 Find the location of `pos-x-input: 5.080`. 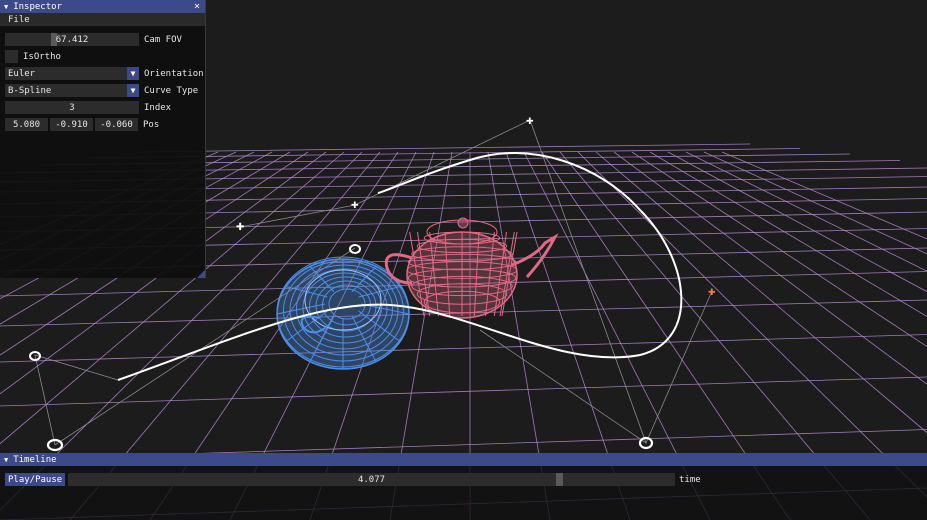

pos-x-input: 5.080 is located at coordinates (26, 124).